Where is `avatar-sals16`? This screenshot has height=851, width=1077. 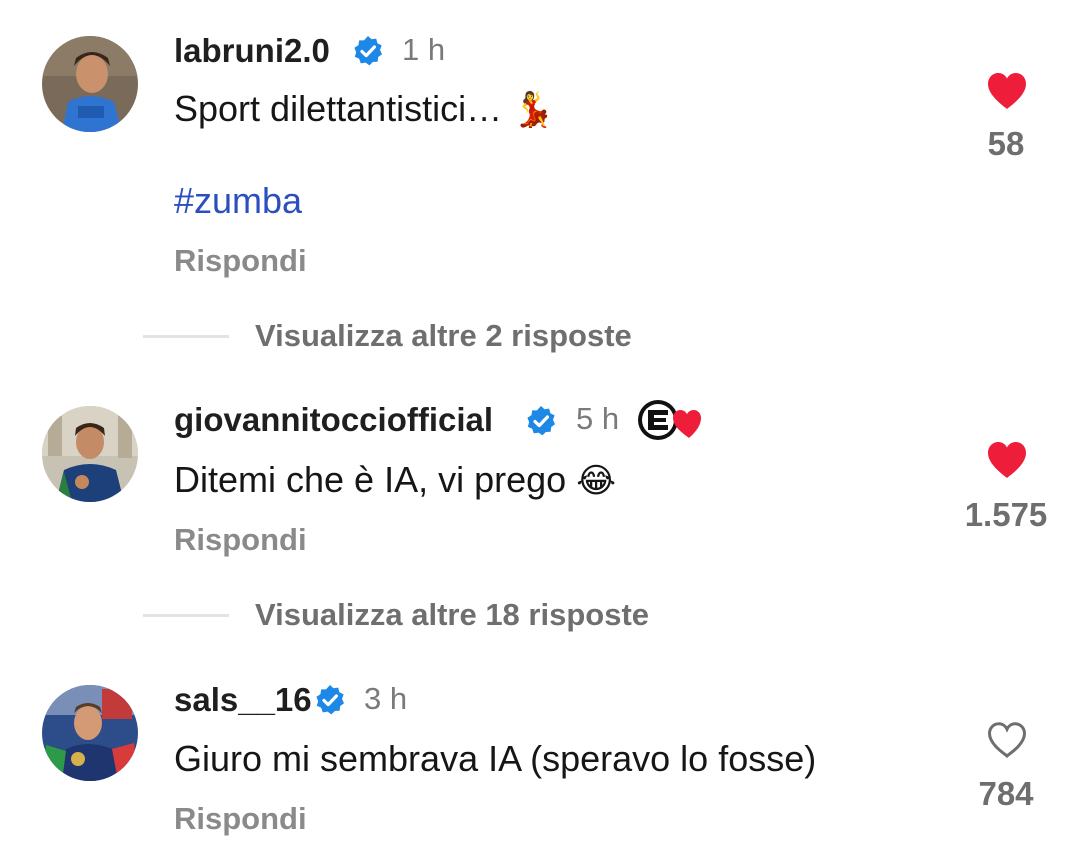 avatar-sals16 is located at coordinates (90, 733).